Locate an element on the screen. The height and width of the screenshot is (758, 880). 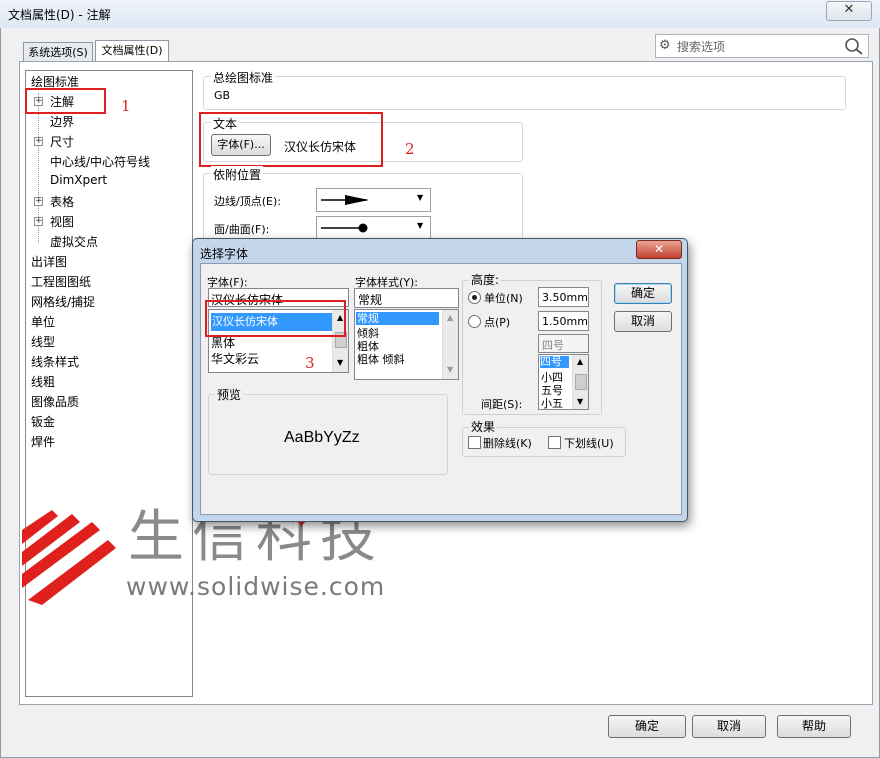
tree-item-virtual-sharps: 虚拟交点 is located at coordinates (74, 241).